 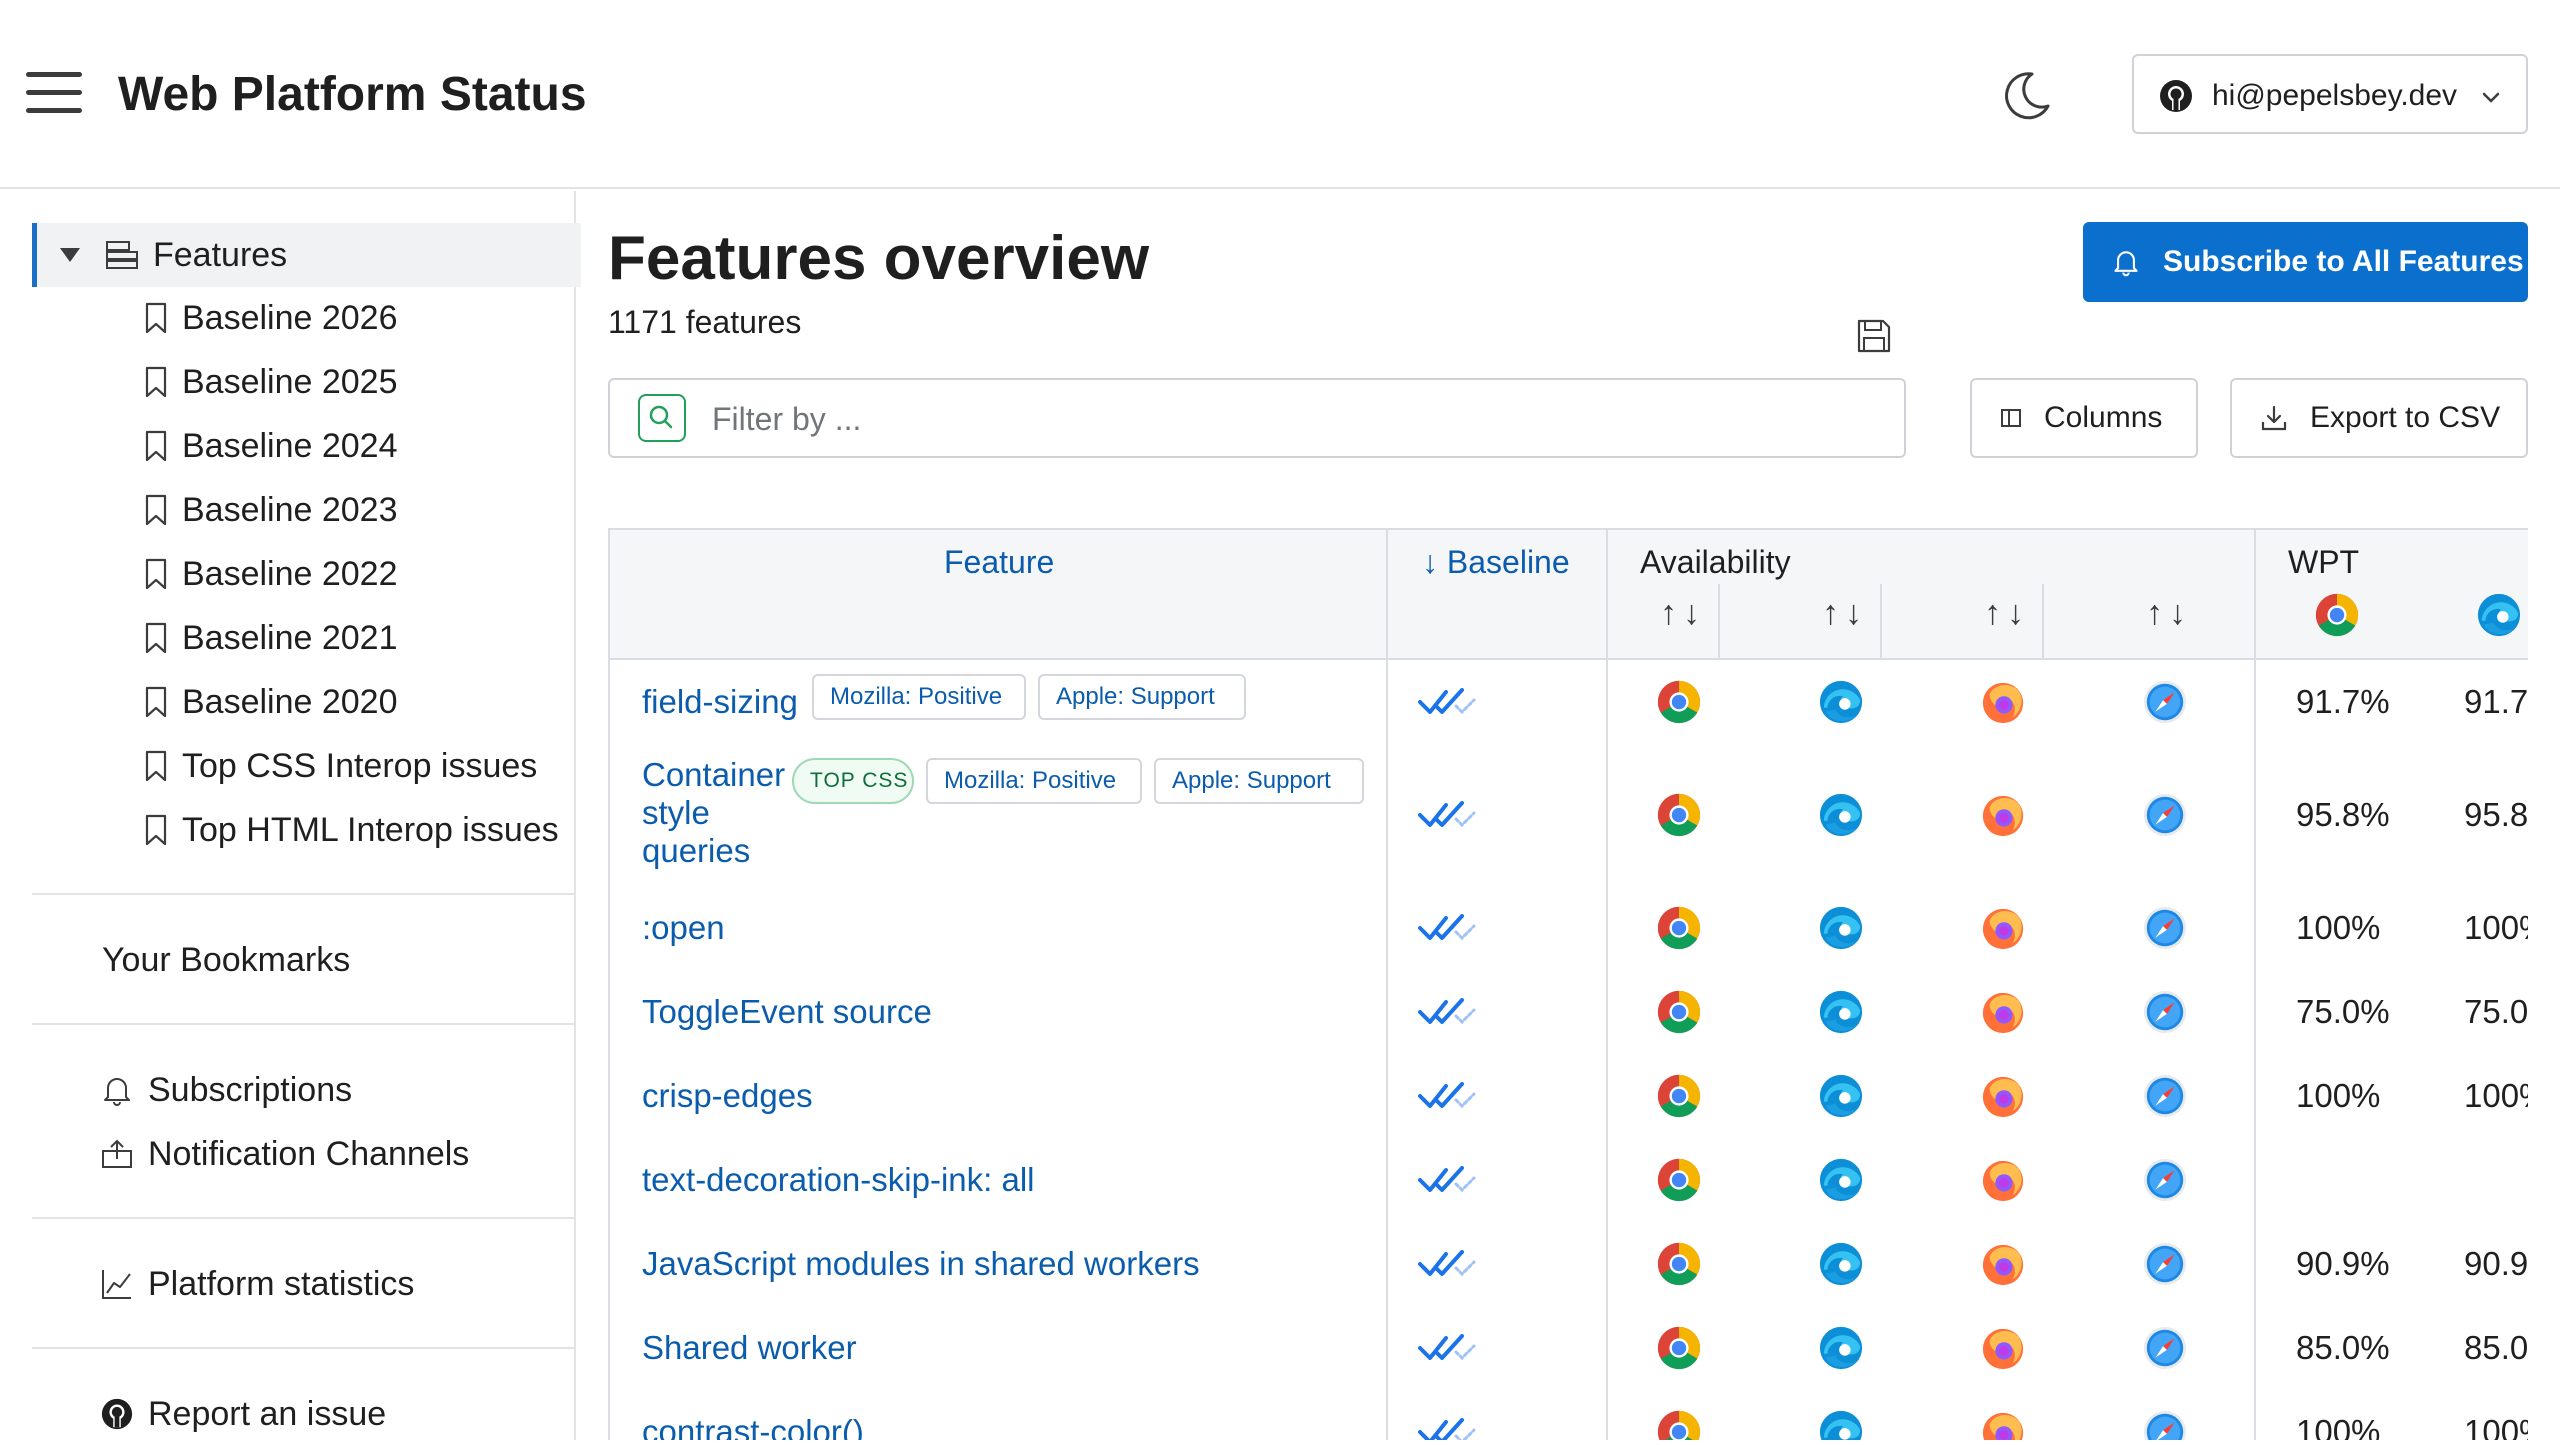 I want to click on feature-name-link: JavaScript modules in shared workers, so click(x=921, y=1264).